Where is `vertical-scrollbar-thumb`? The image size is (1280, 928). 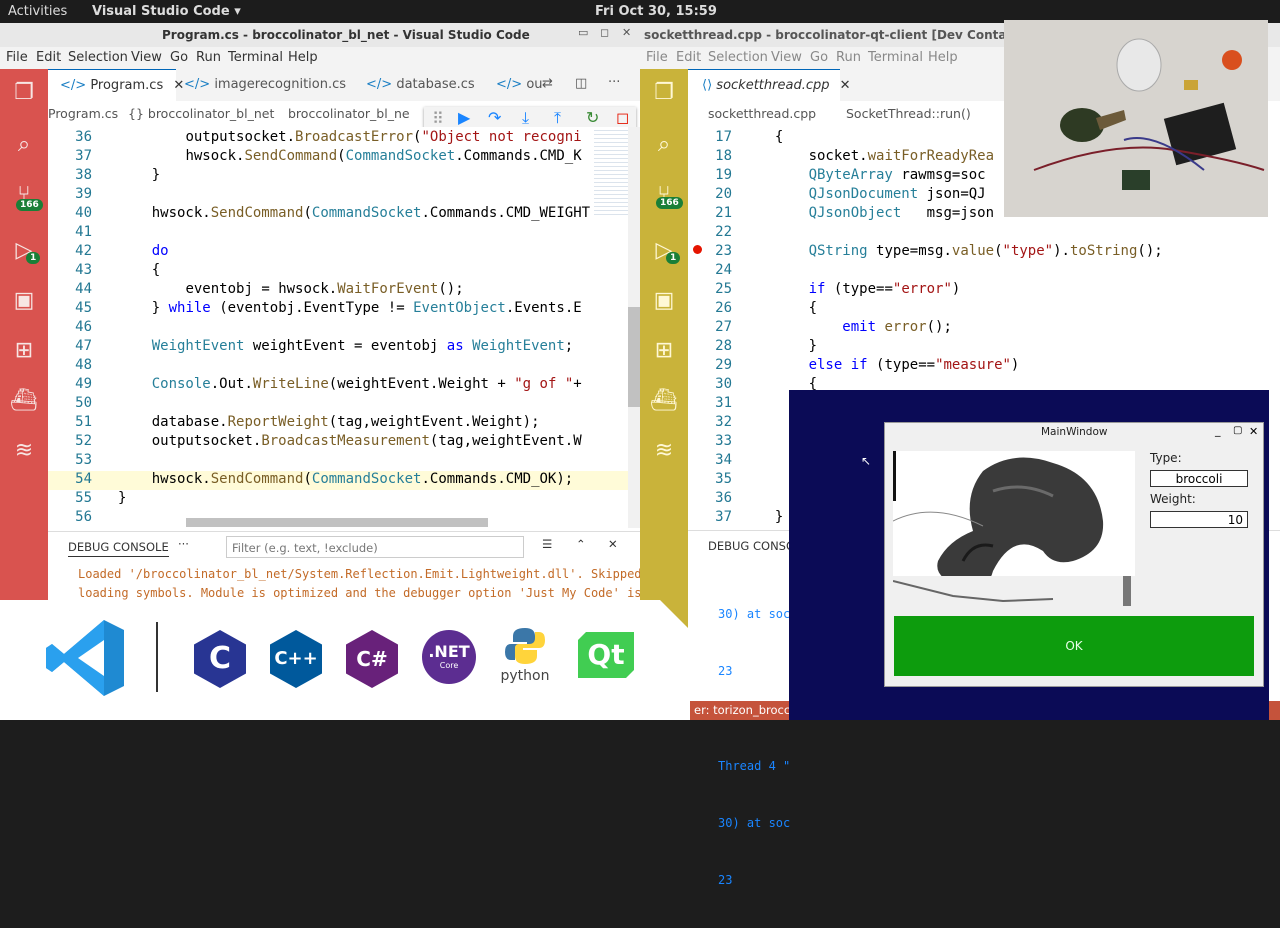 vertical-scrollbar-thumb is located at coordinates (634, 357).